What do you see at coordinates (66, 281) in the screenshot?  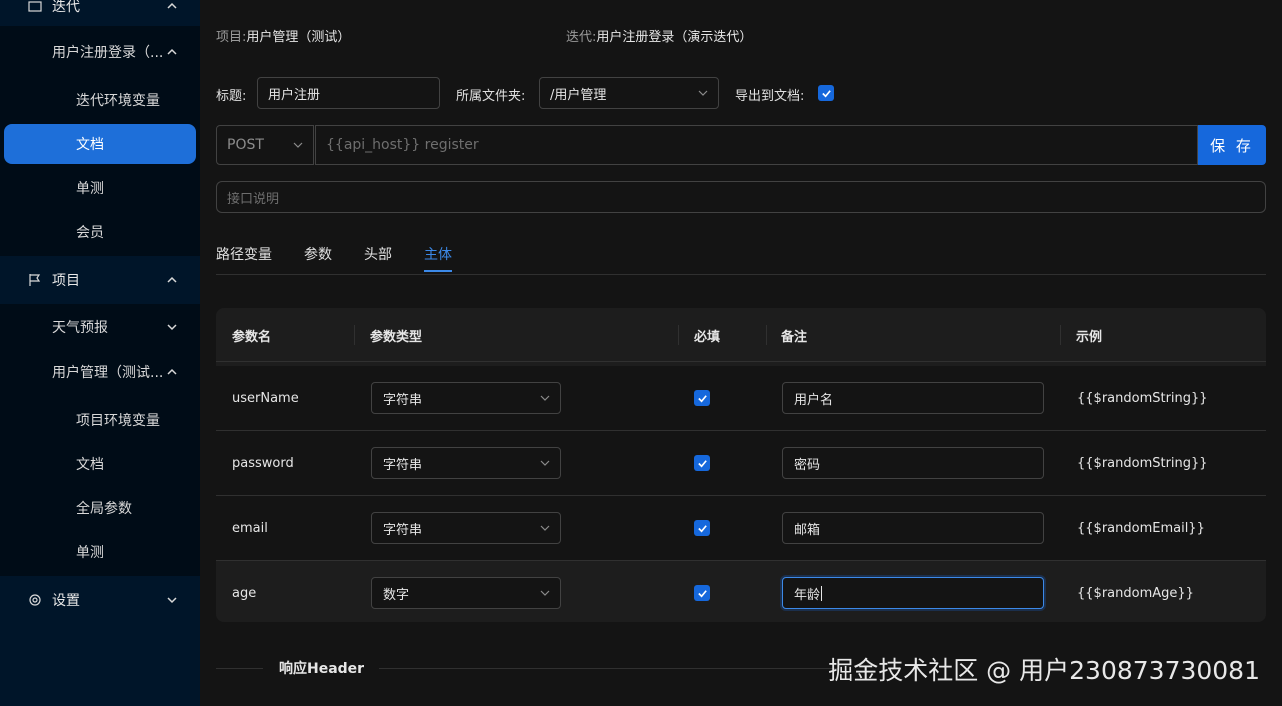 I see `sidebar-group-label: 项目` at bounding box center [66, 281].